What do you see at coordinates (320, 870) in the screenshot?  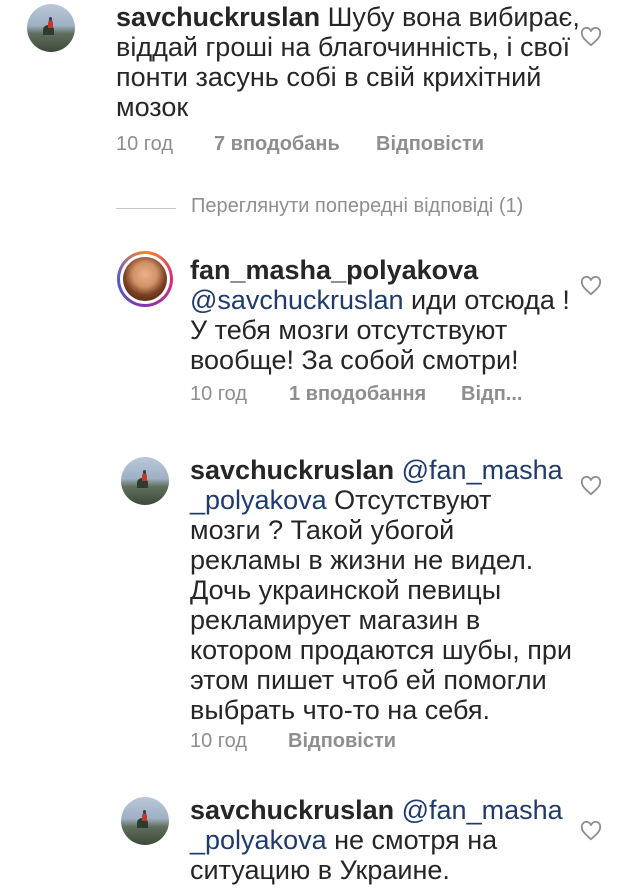 I see `comment-line: ситуацию в Украине.` at bounding box center [320, 870].